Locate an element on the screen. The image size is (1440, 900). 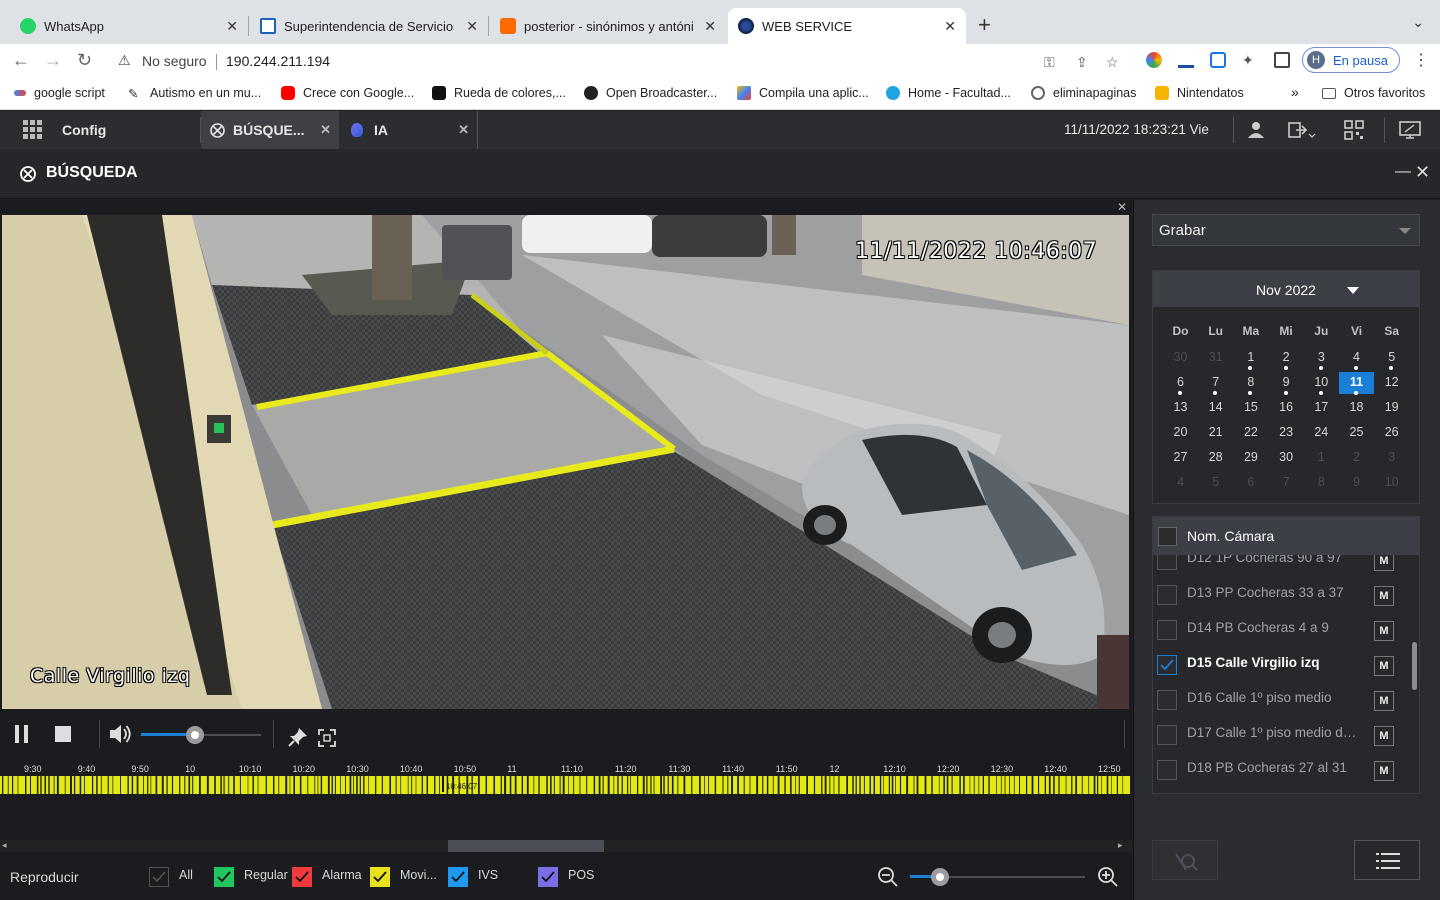
tab-busqueda: BÚSQUE... ✕ is located at coordinates (270, 130).